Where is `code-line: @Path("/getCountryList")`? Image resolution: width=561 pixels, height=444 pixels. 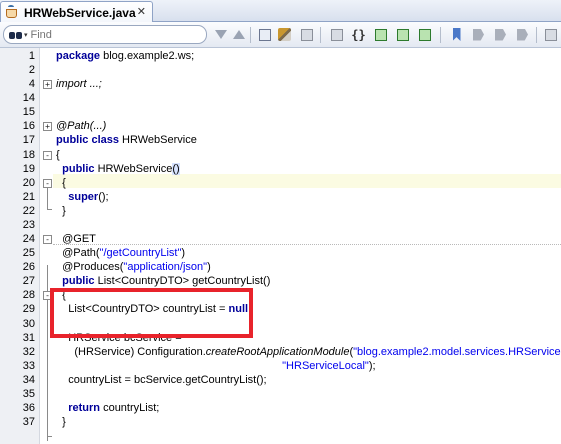 code-line: @Path("/getCountryList") is located at coordinates (120, 253).